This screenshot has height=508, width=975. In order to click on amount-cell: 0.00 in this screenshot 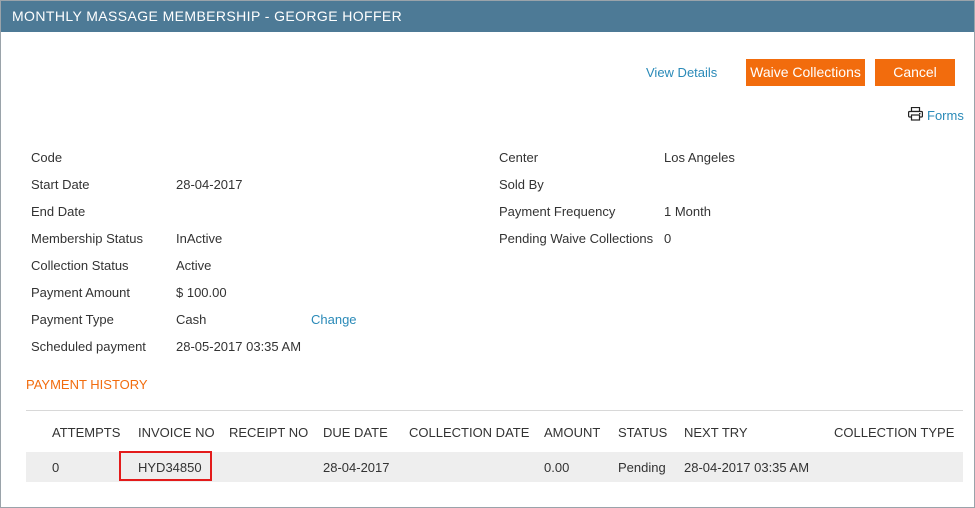, I will do `click(557, 467)`.